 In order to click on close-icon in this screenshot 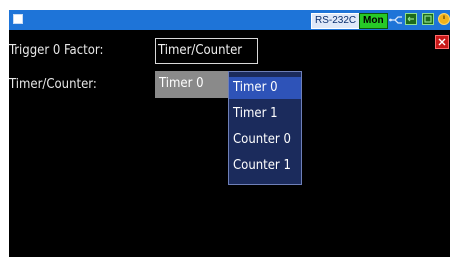, I will do `click(442, 42)`.